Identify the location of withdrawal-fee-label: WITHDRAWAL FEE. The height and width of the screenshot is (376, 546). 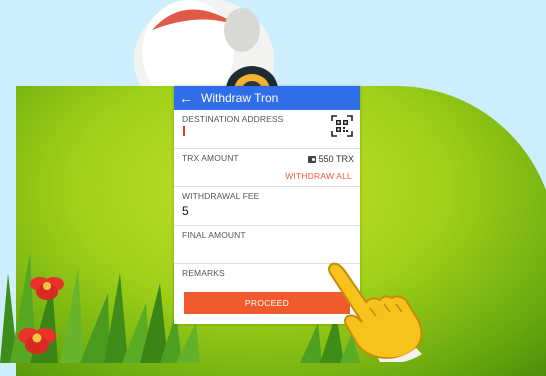
(221, 196).